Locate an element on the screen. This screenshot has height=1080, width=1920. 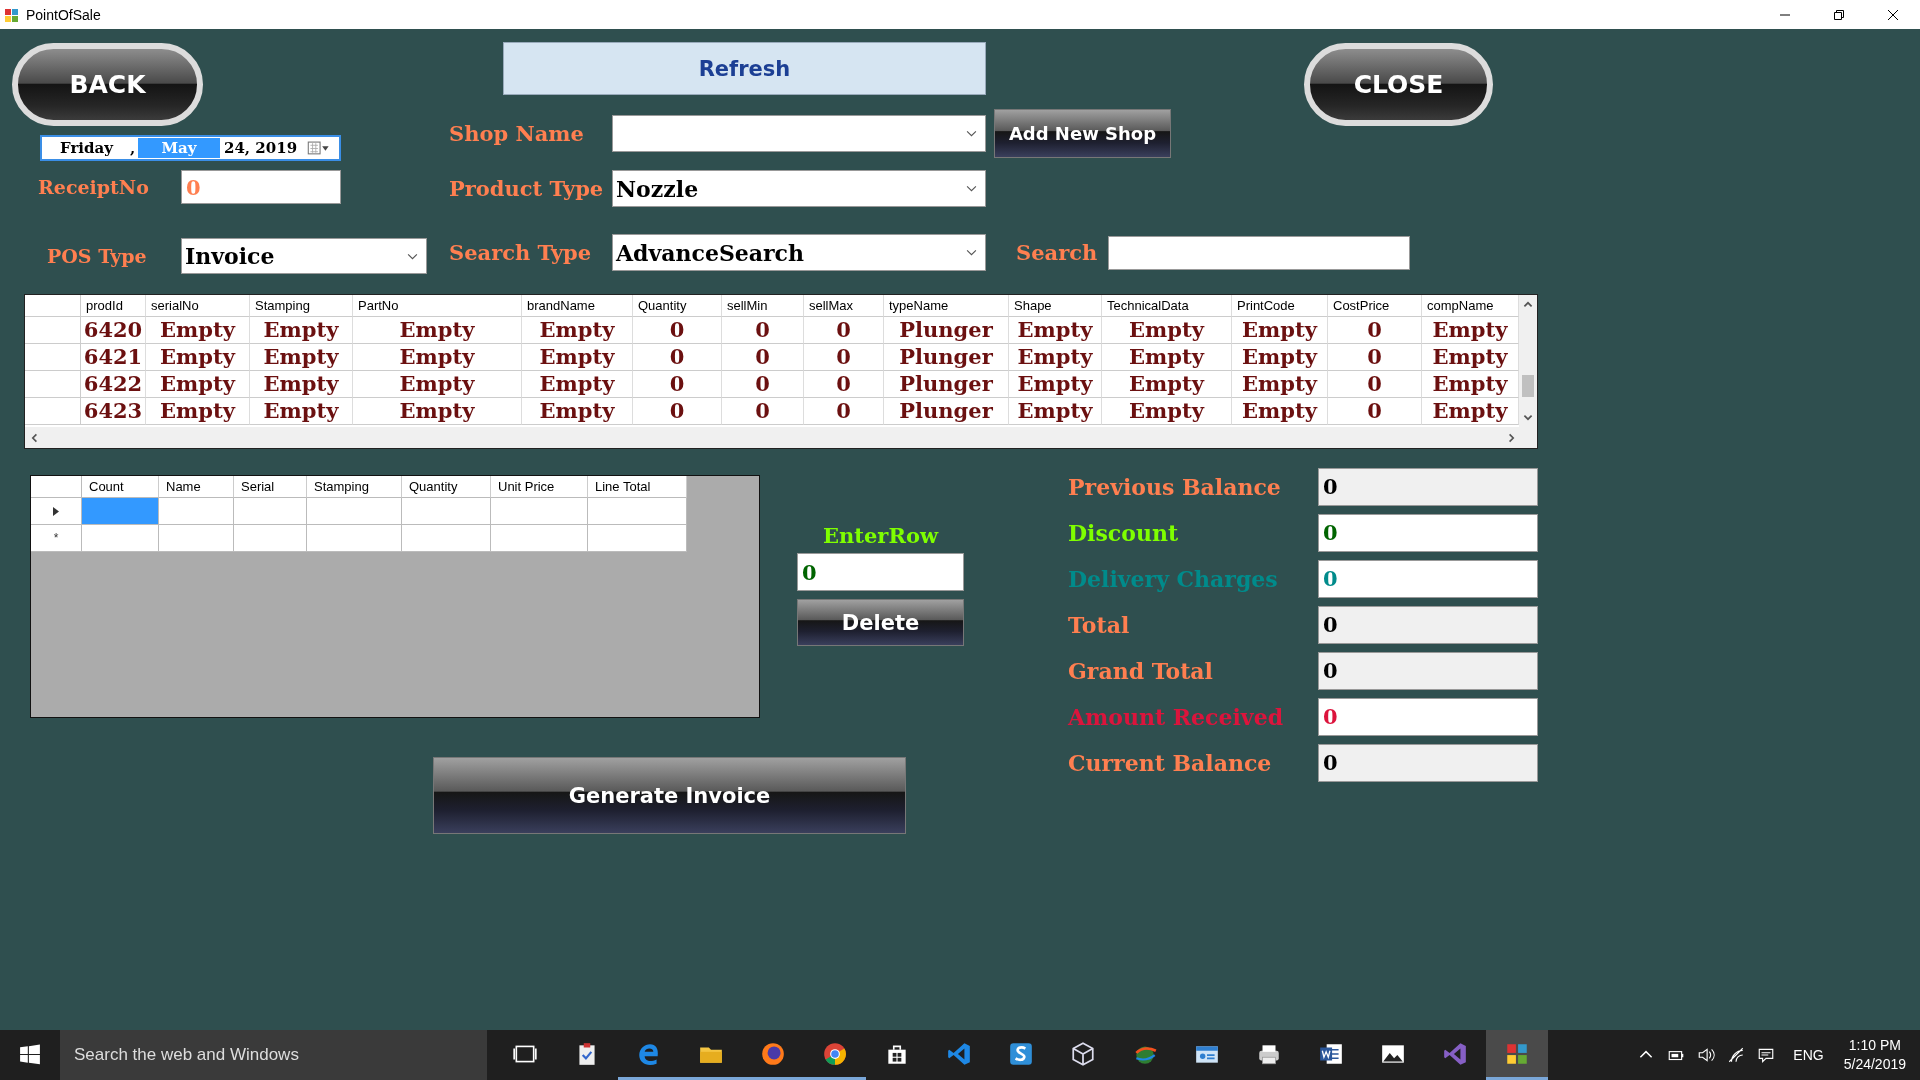
field-label: Shop Name is located at coordinates (517, 133).